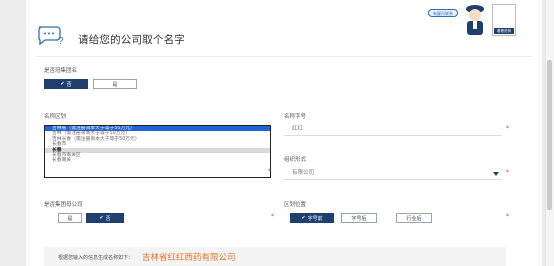 The image size is (554, 266). What do you see at coordinates (549, 135) in the screenshot?
I see `scrollbar-thumb` at bounding box center [549, 135].